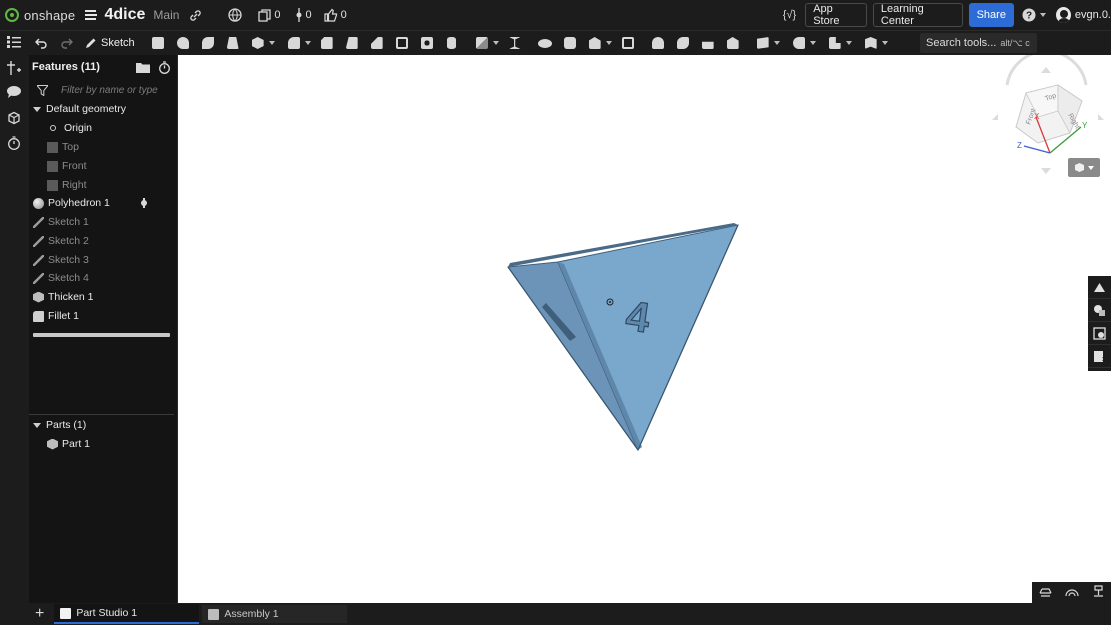 The image size is (1111, 625). I want to click on boolean-tool-icon, so click(545, 43).